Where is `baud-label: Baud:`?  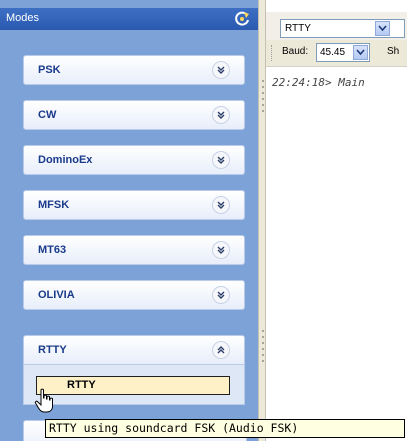 baud-label: Baud: is located at coordinates (295, 51).